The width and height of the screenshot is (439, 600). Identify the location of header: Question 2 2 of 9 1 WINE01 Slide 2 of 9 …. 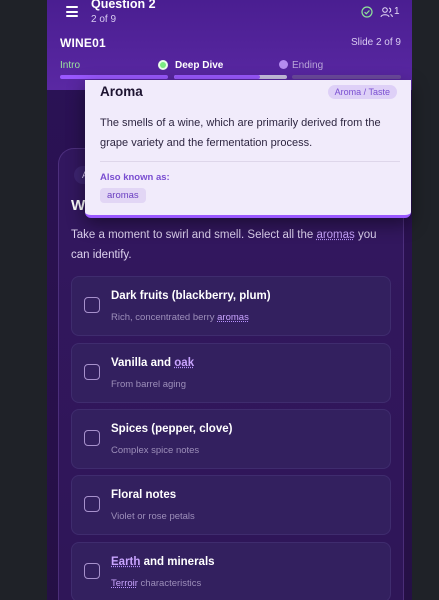
(229, 45).